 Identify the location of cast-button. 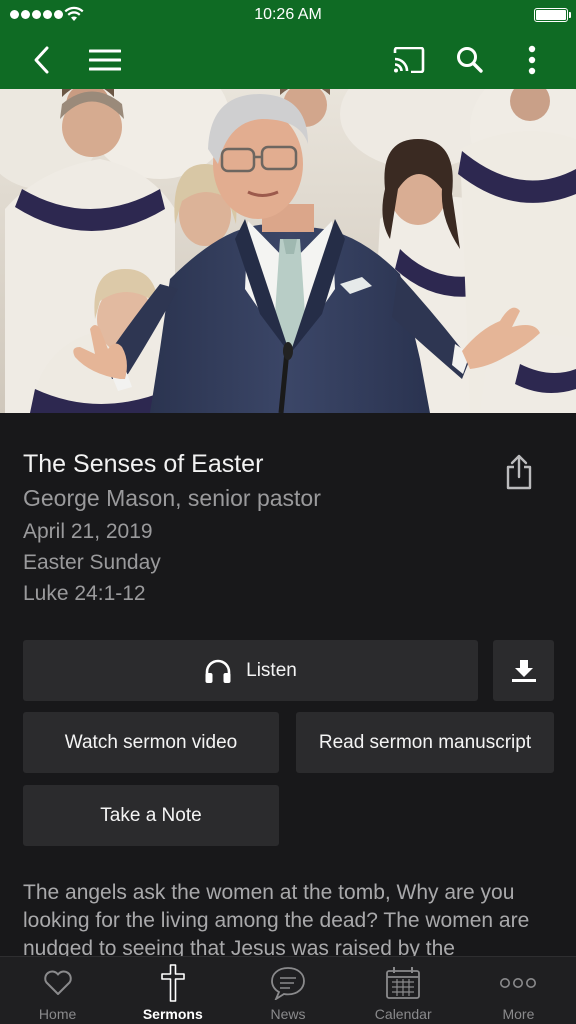
(409, 60).